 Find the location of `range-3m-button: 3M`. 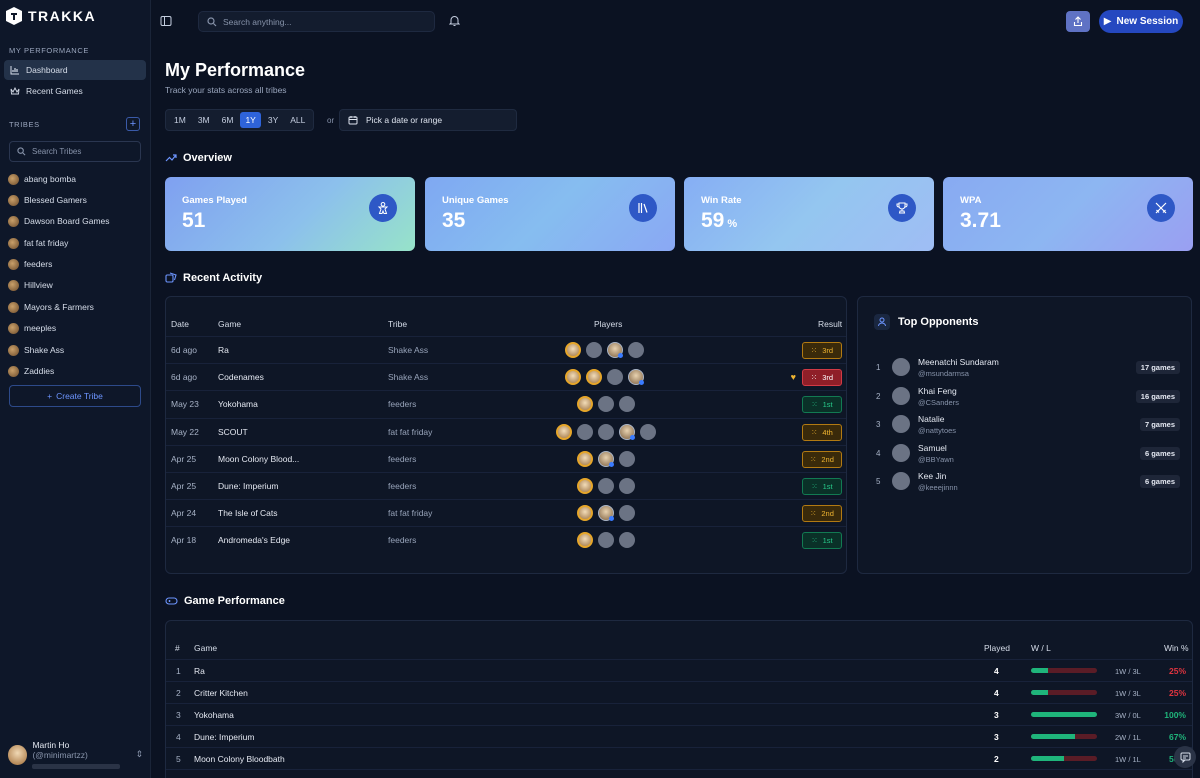

range-3m-button: 3M is located at coordinates (204, 120).